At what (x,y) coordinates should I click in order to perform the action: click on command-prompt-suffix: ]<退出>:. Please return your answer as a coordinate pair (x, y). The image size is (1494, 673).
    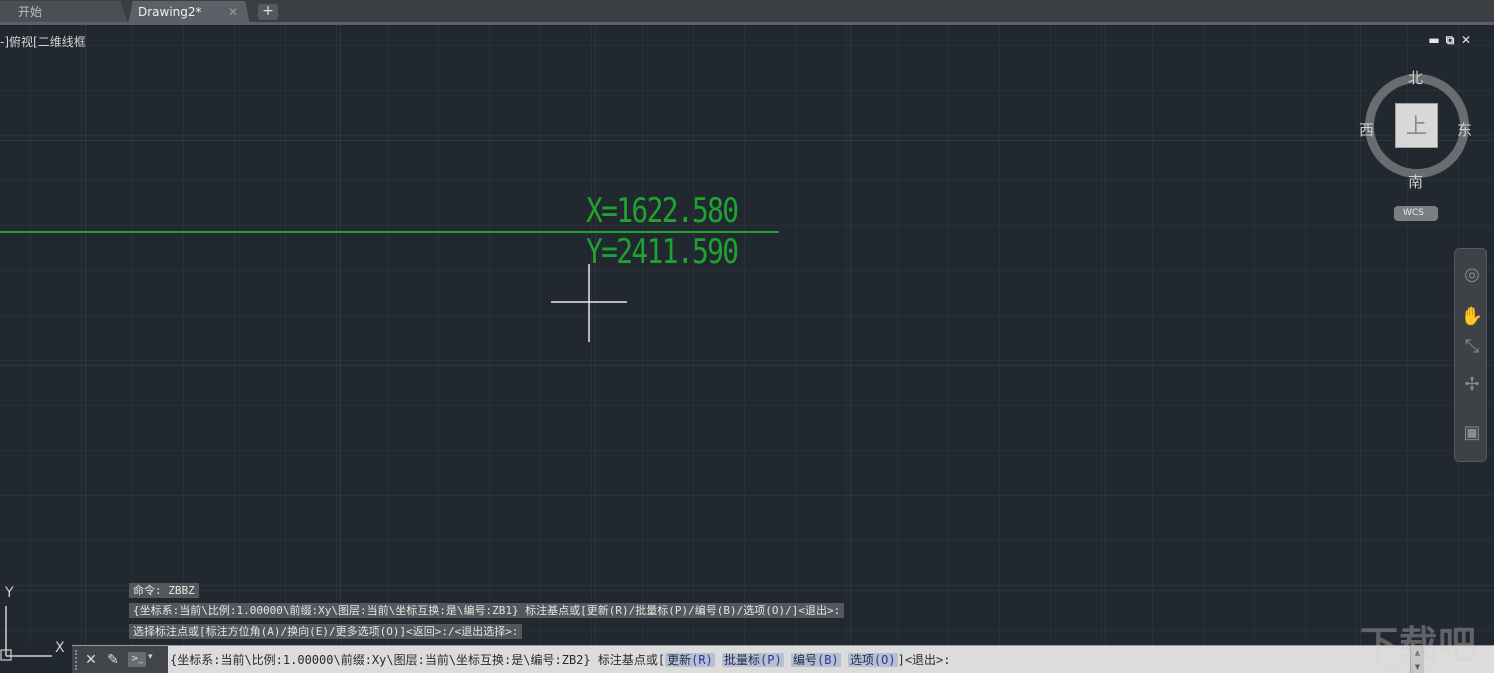
    Looking at the image, I should click on (924, 660).